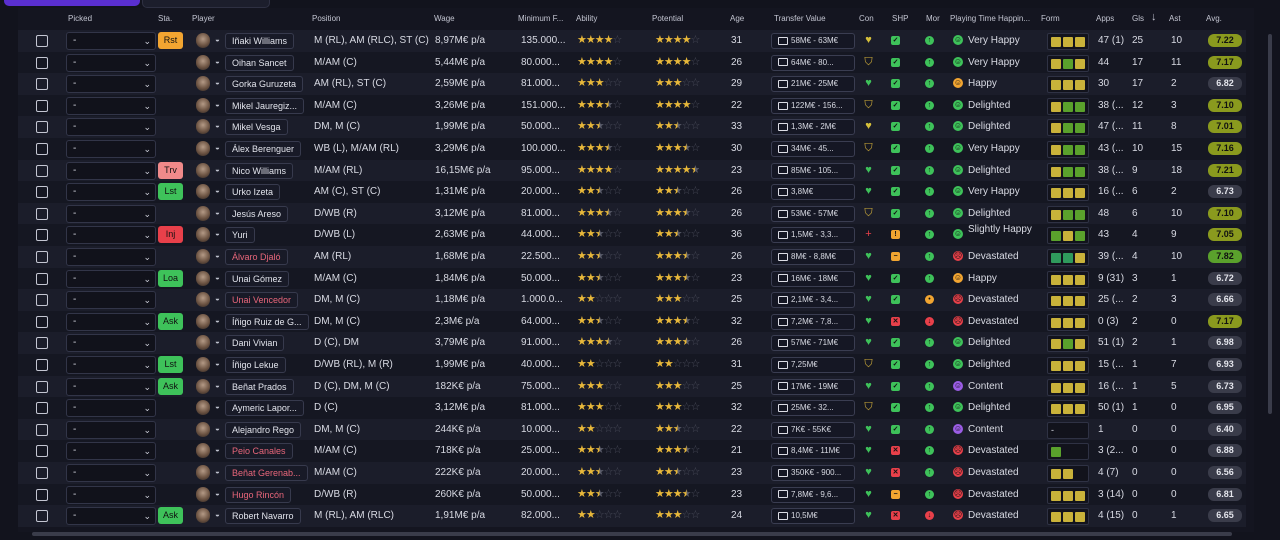  What do you see at coordinates (813, 429) in the screenshot?
I see `transfer-value: 7K€ - 55K€` at bounding box center [813, 429].